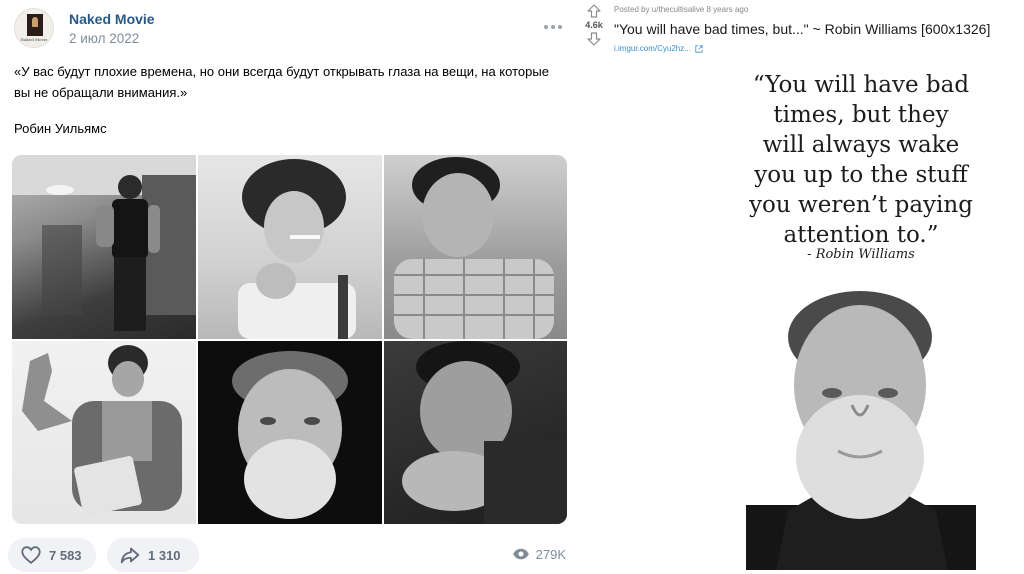 This screenshot has height=574, width=1024. Describe the element at coordinates (861, 145) in the screenshot. I see `quote-line: will always wake` at that location.